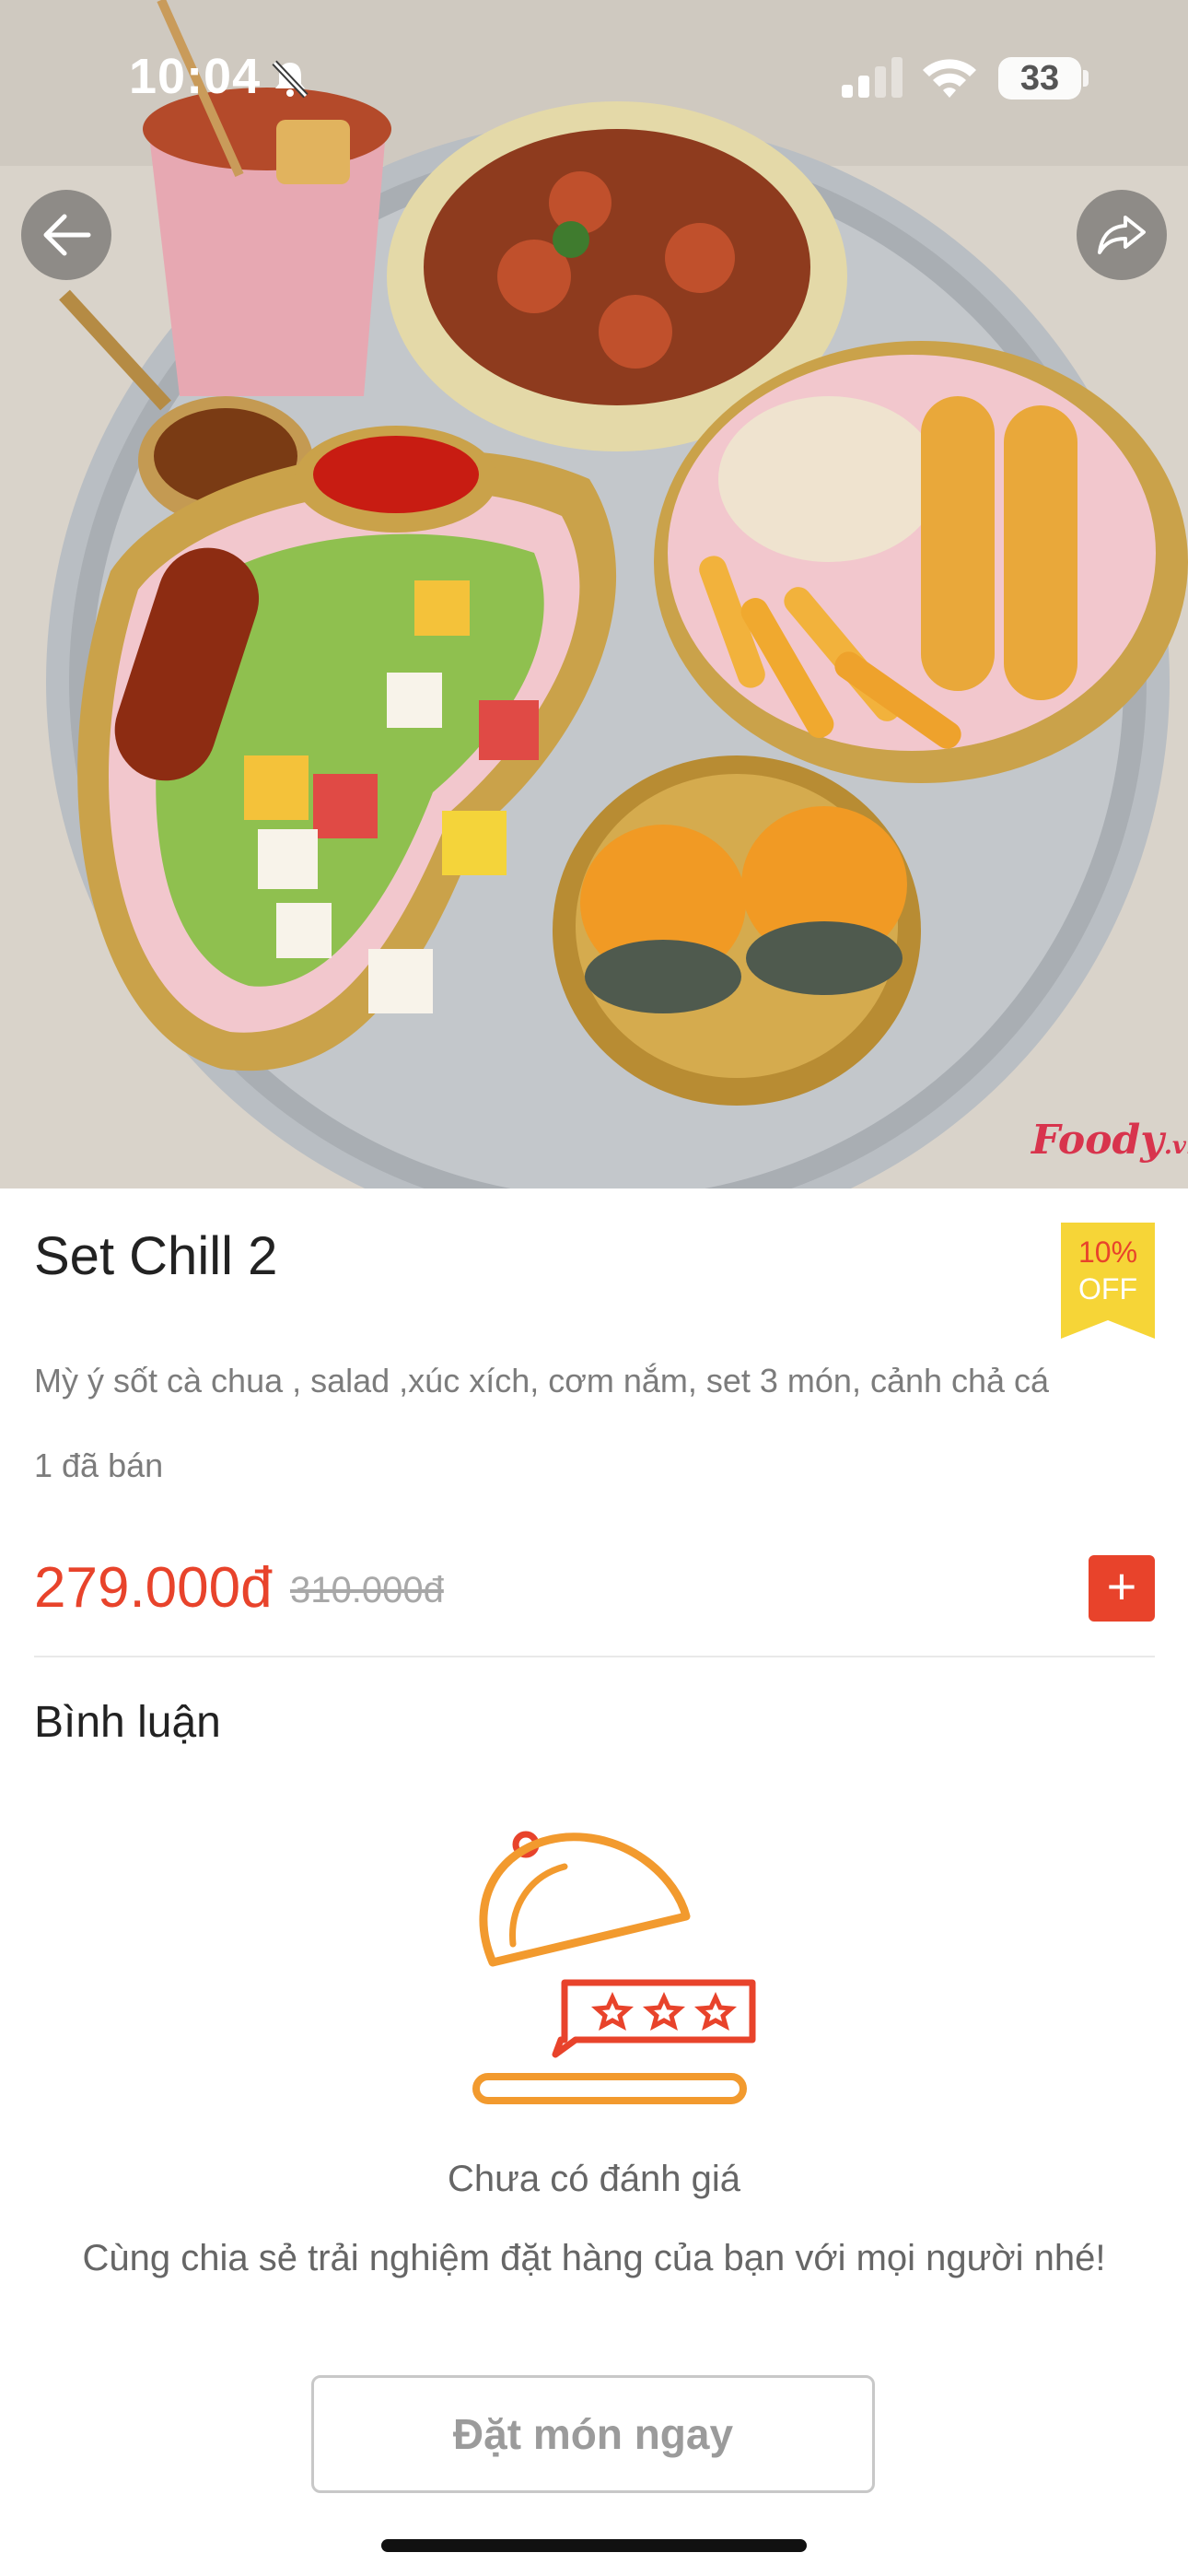  I want to click on battery-tip, so click(1086, 78).